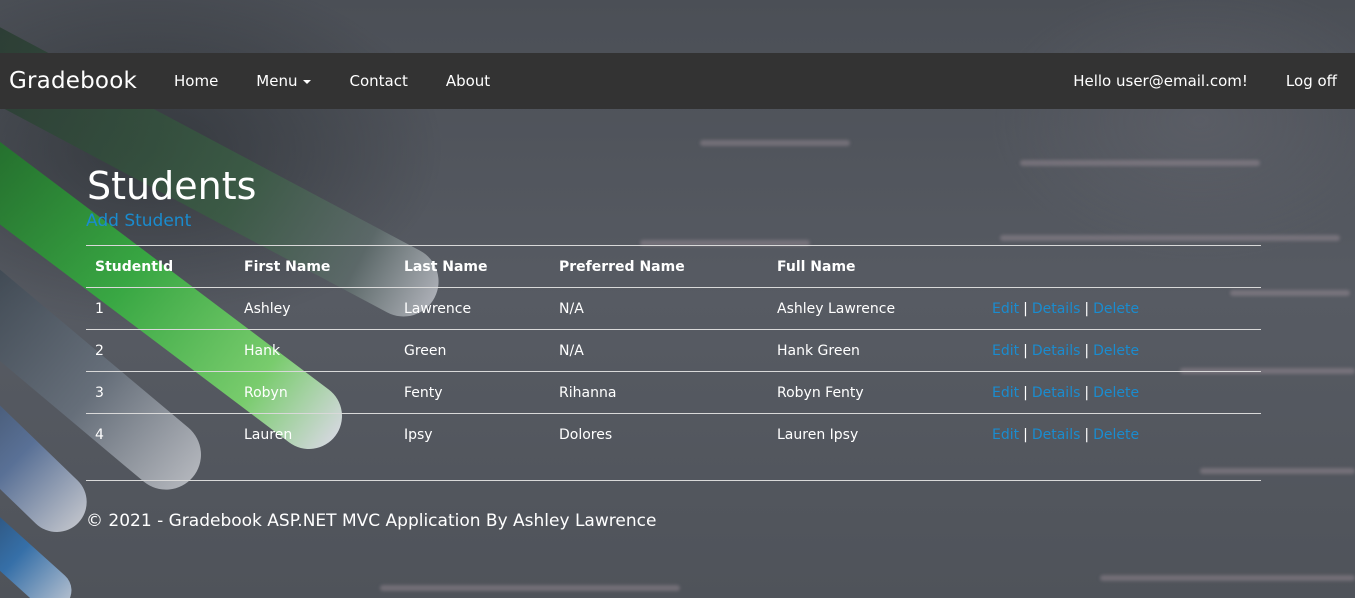 The height and width of the screenshot is (598, 1355). What do you see at coordinates (472, 392) in the screenshot?
I see `cell-last-name: Fenty` at bounding box center [472, 392].